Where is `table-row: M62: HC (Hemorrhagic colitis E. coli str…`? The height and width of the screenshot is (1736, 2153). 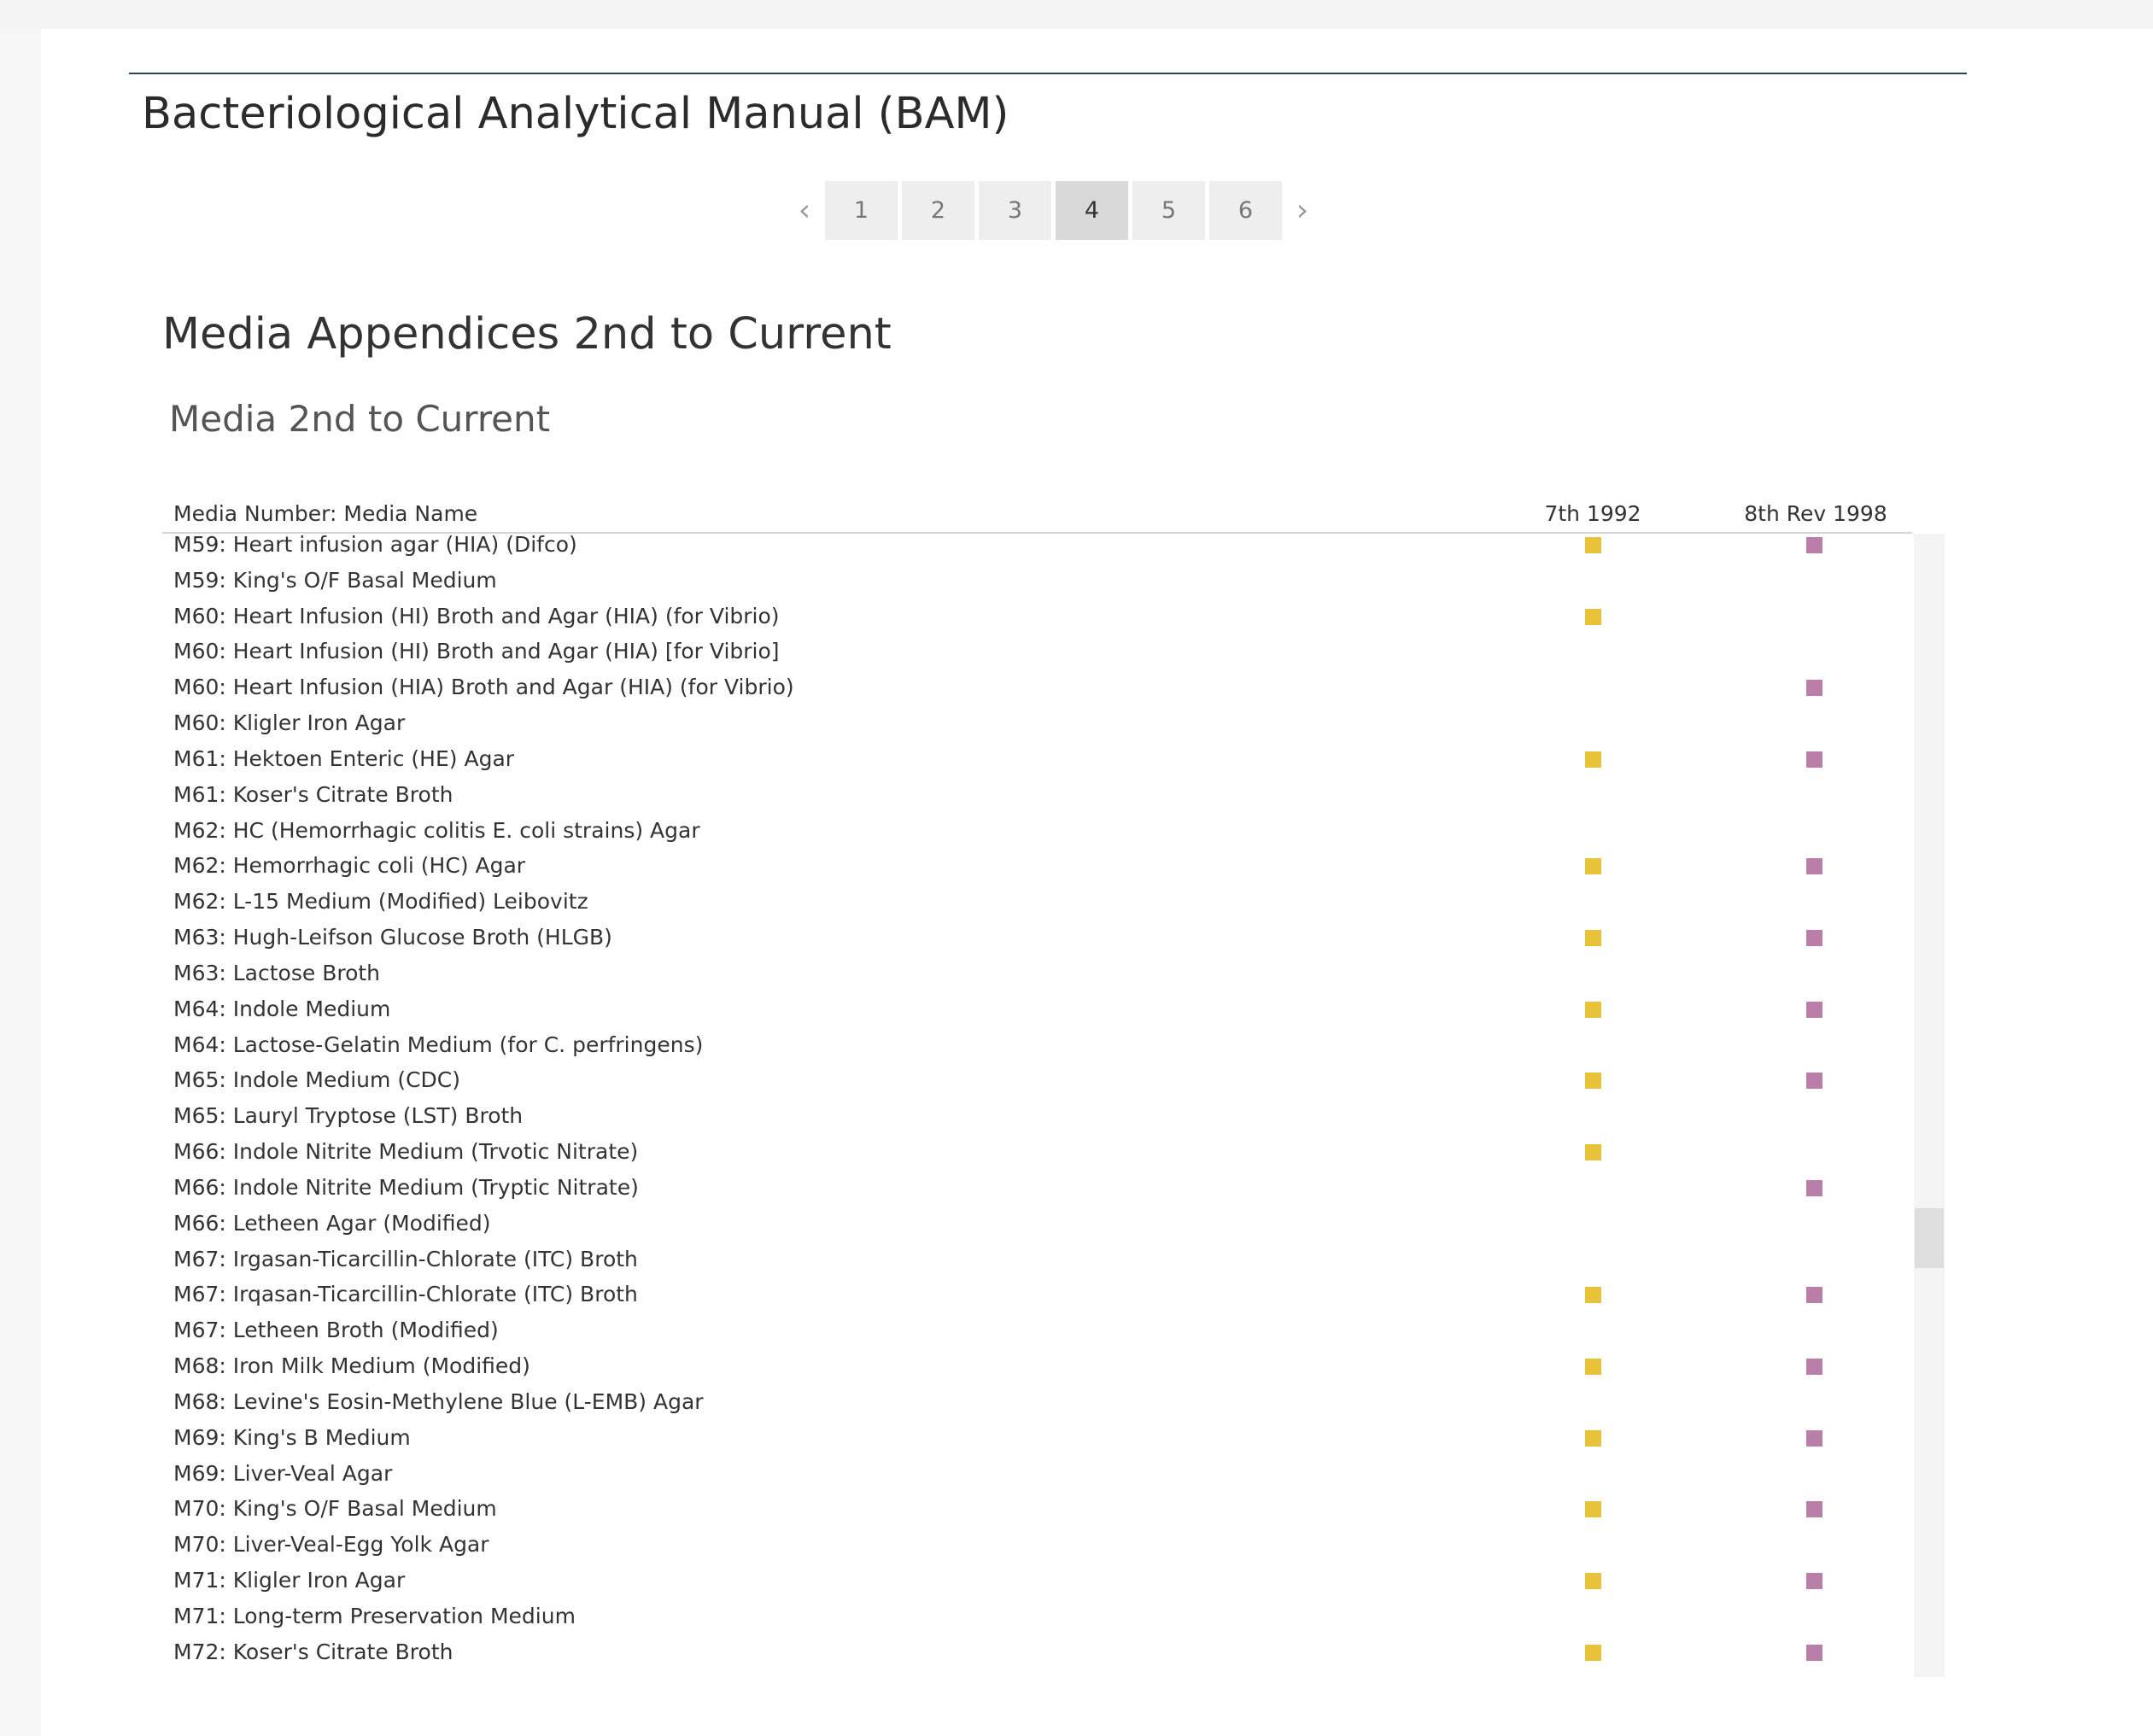
table-row: M62: HC (Hemorrhagic colitis E. coli str… is located at coordinates (1037, 838).